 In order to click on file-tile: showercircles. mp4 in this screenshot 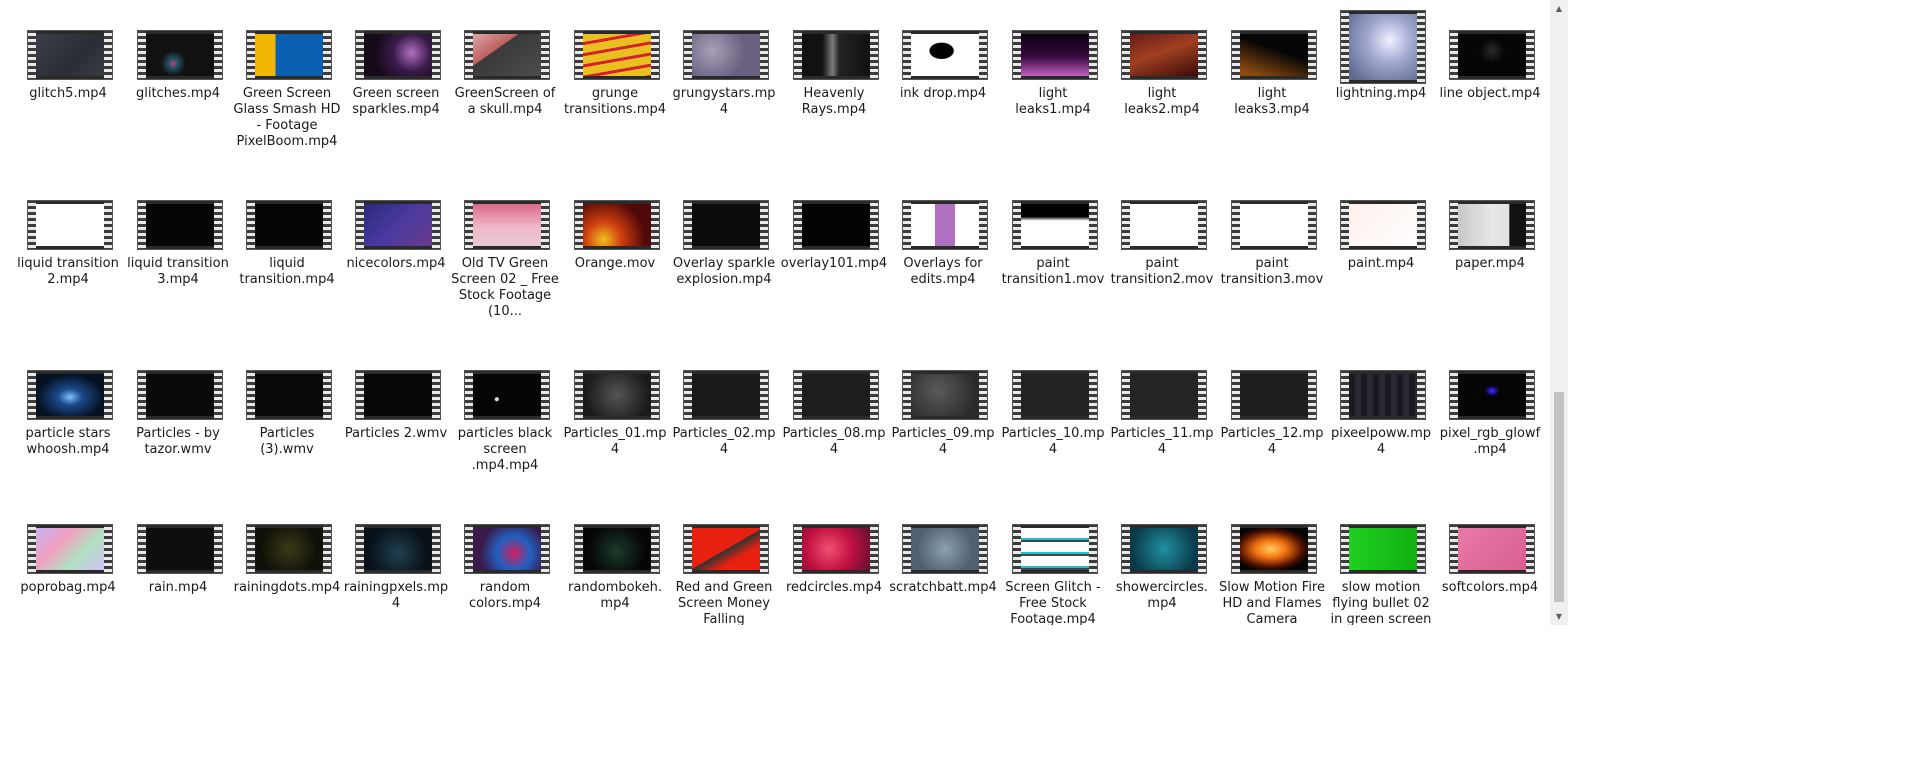, I will do `click(1162, 575)`.